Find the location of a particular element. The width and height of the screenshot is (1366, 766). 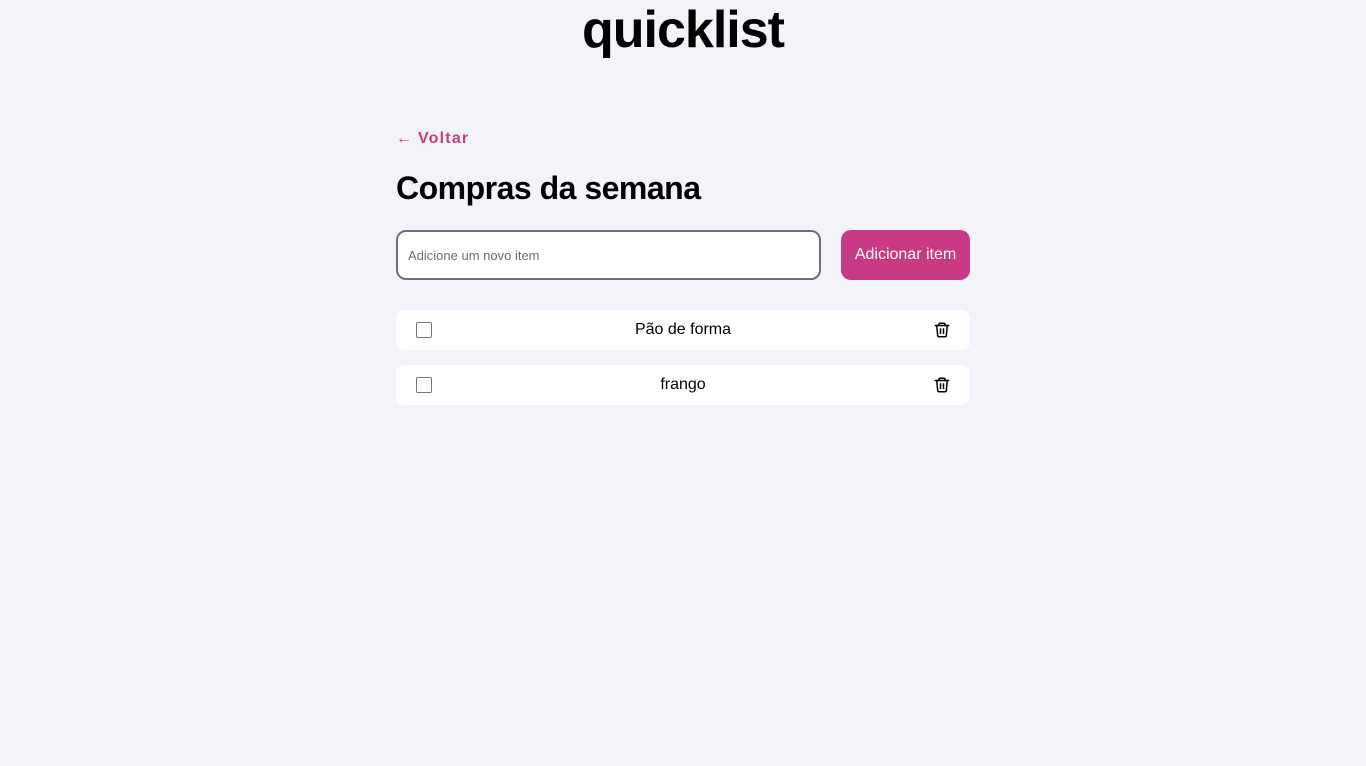

list-item: Pão de forma is located at coordinates (683, 330).